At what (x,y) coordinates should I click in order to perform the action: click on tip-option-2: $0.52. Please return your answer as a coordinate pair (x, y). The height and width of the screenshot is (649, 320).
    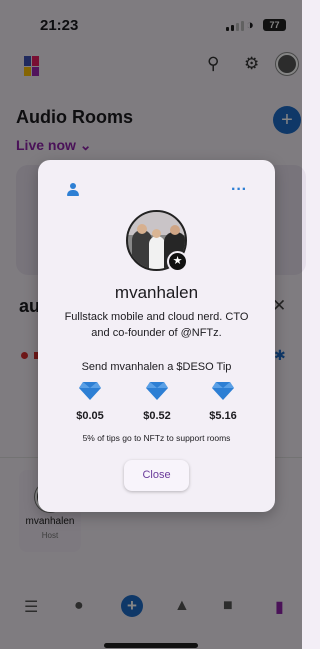
    Looking at the image, I should click on (157, 402).